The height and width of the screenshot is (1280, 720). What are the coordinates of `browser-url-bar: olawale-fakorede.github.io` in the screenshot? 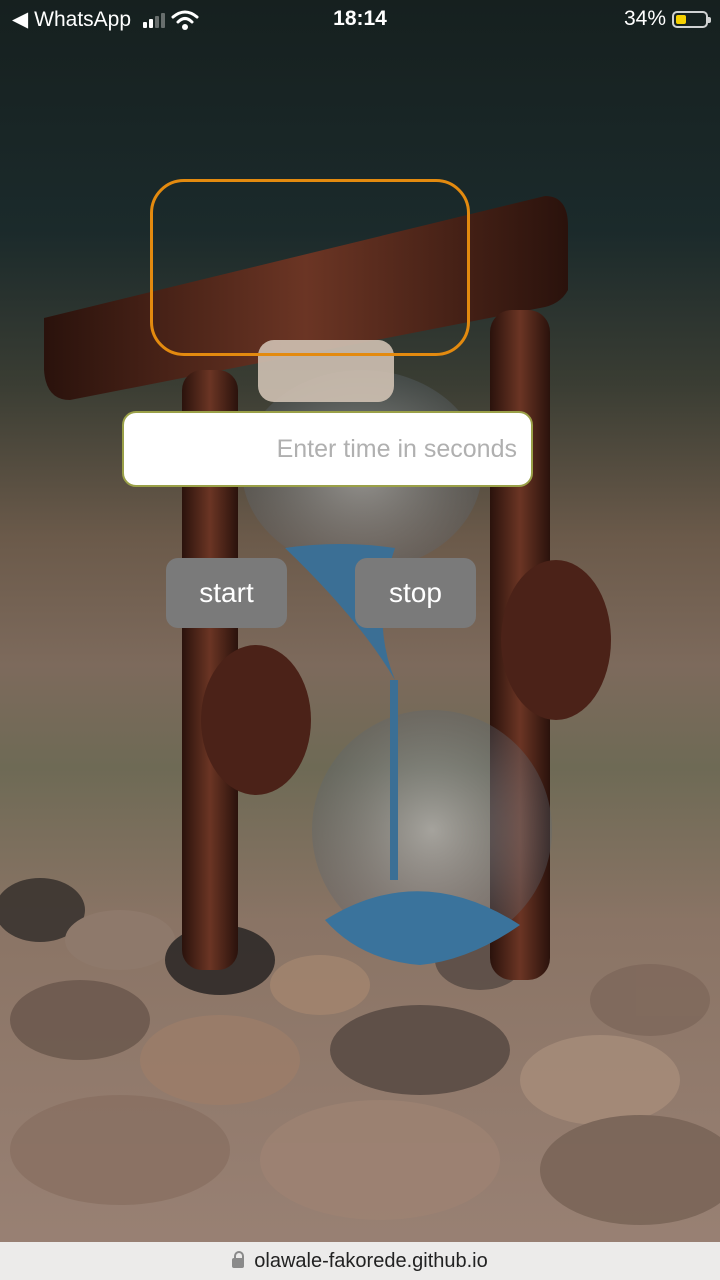 It's located at (360, 1261).